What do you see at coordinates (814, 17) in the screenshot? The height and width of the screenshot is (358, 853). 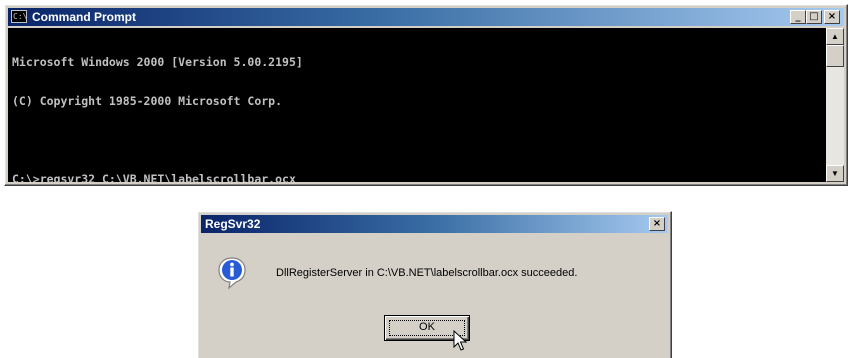 I see `maximize-button: □` at bounding box center [814, 17].